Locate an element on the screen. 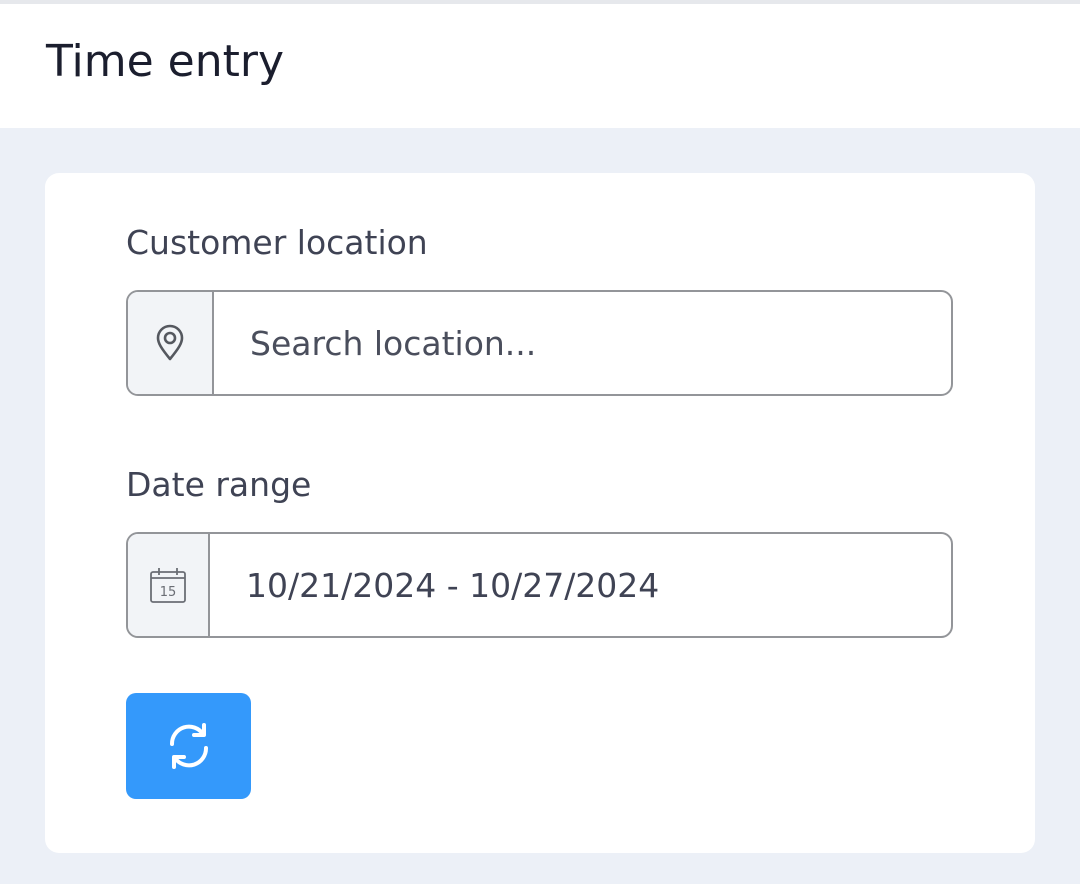 The width and height of the screenshot is (1080, 884). map-pin-icon is located at coordinates (170, 343).